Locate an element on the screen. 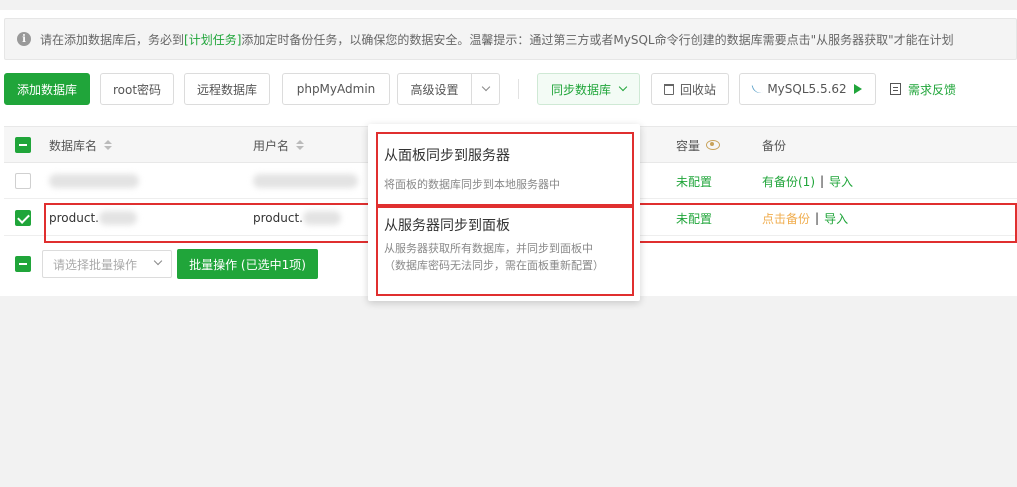  sync-database-button: 同步数据库 is located at coordinates (588, 89).